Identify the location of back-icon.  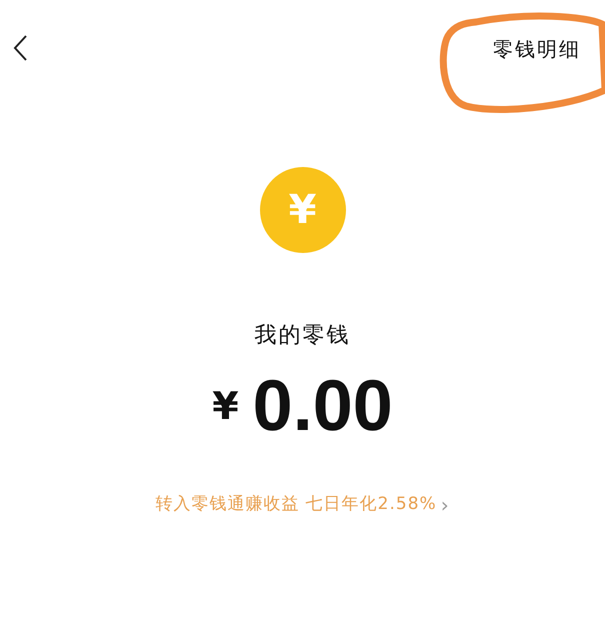
(20, 48).